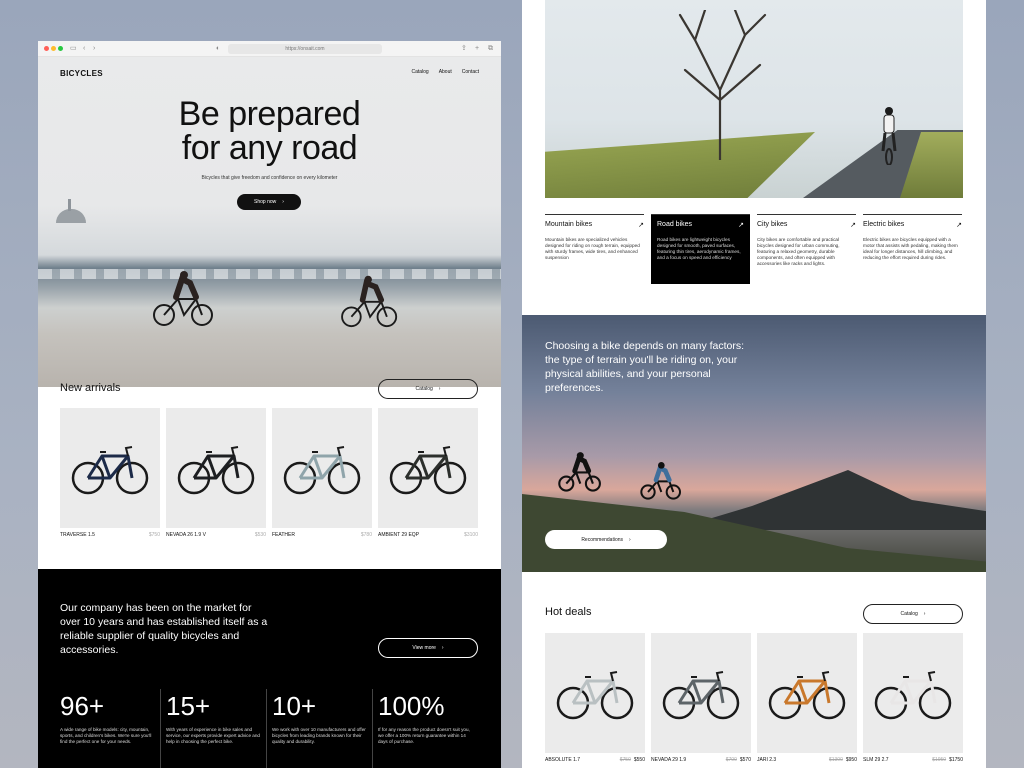  Describe the element at coordinates (218, 49) in the screenshot. I see `privacy-icon: ◐` at that location.